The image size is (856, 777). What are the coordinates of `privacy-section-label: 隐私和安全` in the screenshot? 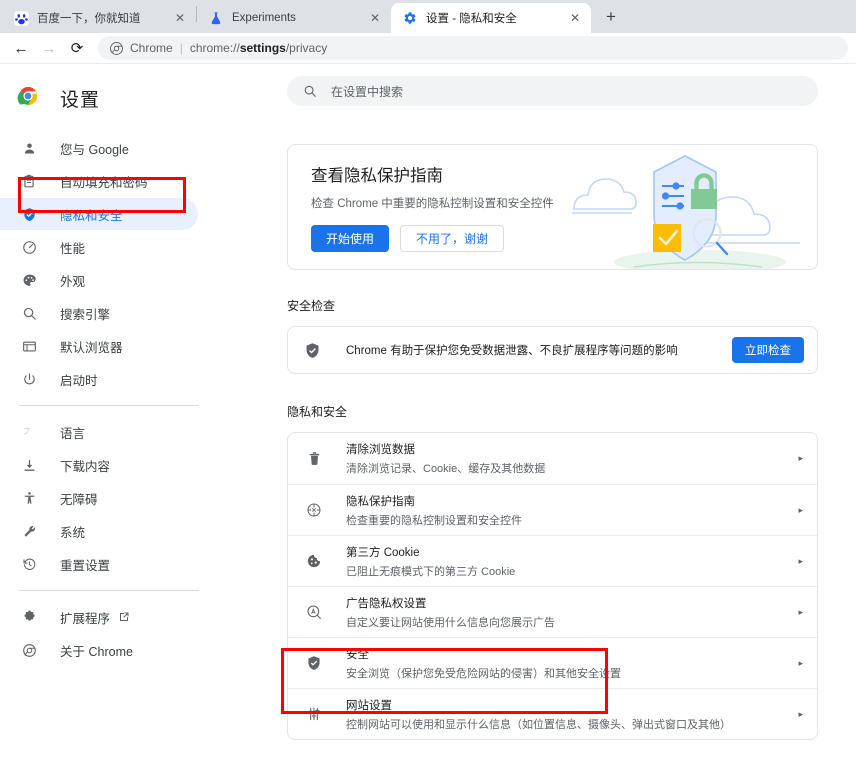 It's located at (317, 412).